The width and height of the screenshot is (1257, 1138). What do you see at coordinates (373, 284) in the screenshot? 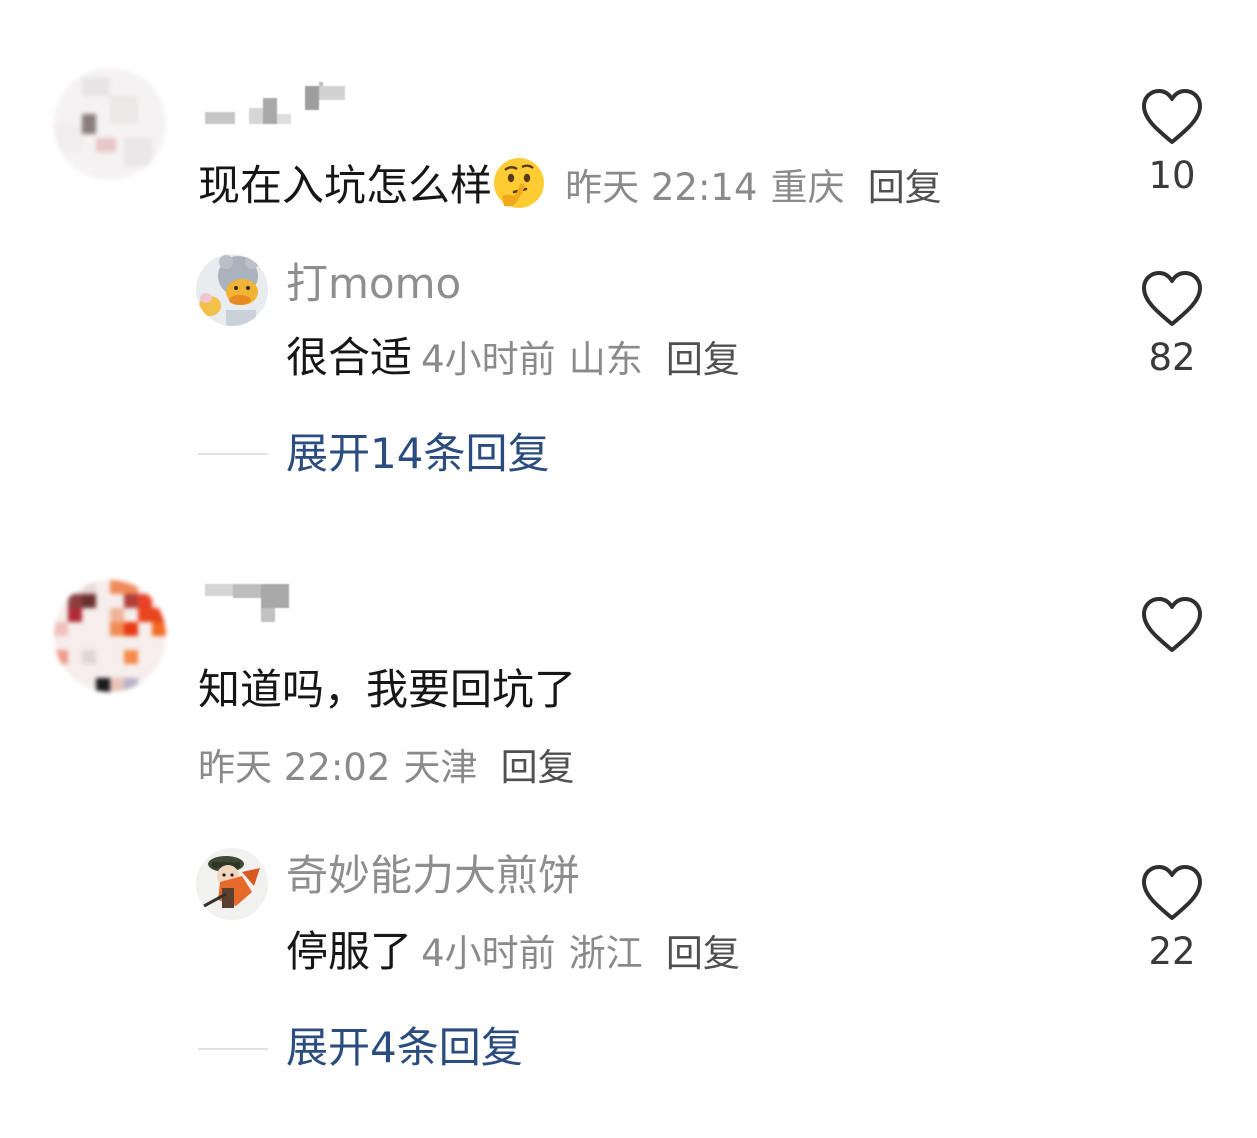
I see `reply-username: 打momo` at bounding box center [373, 284].